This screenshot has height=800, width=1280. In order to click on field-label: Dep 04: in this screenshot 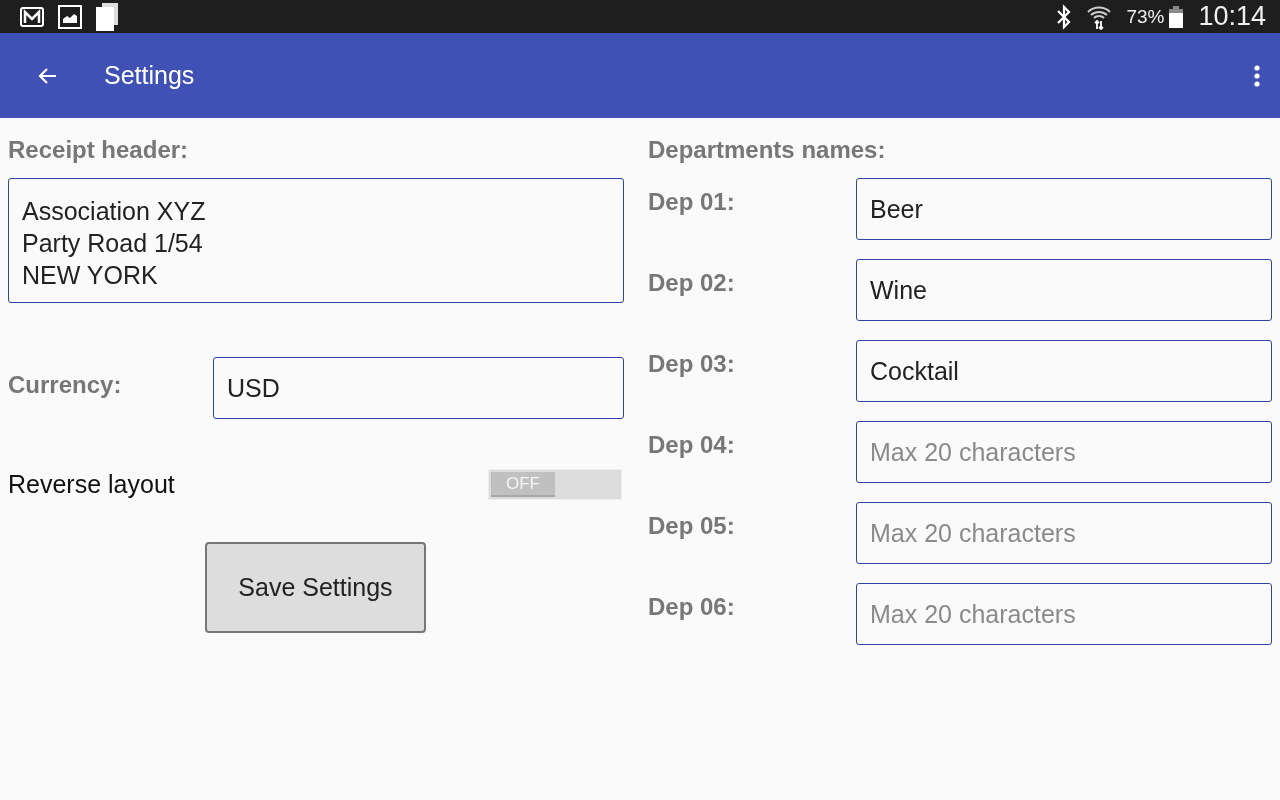, I will do `click(692, 444)`.